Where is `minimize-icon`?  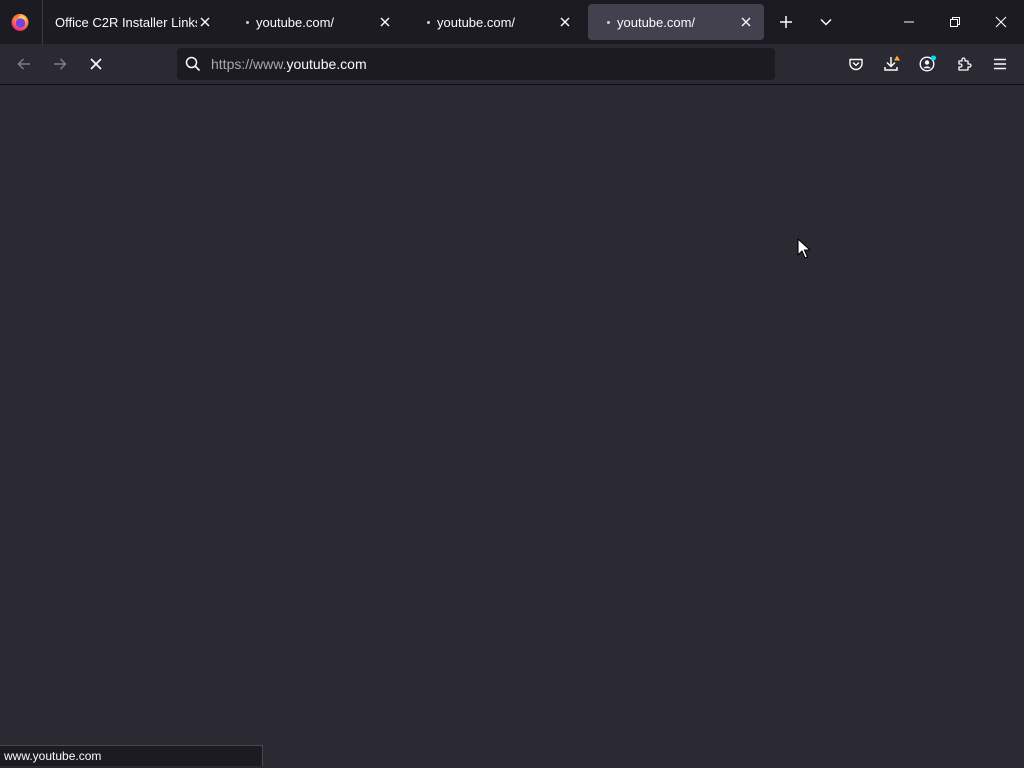 minimize-icon is located at coordinates (909, 22).